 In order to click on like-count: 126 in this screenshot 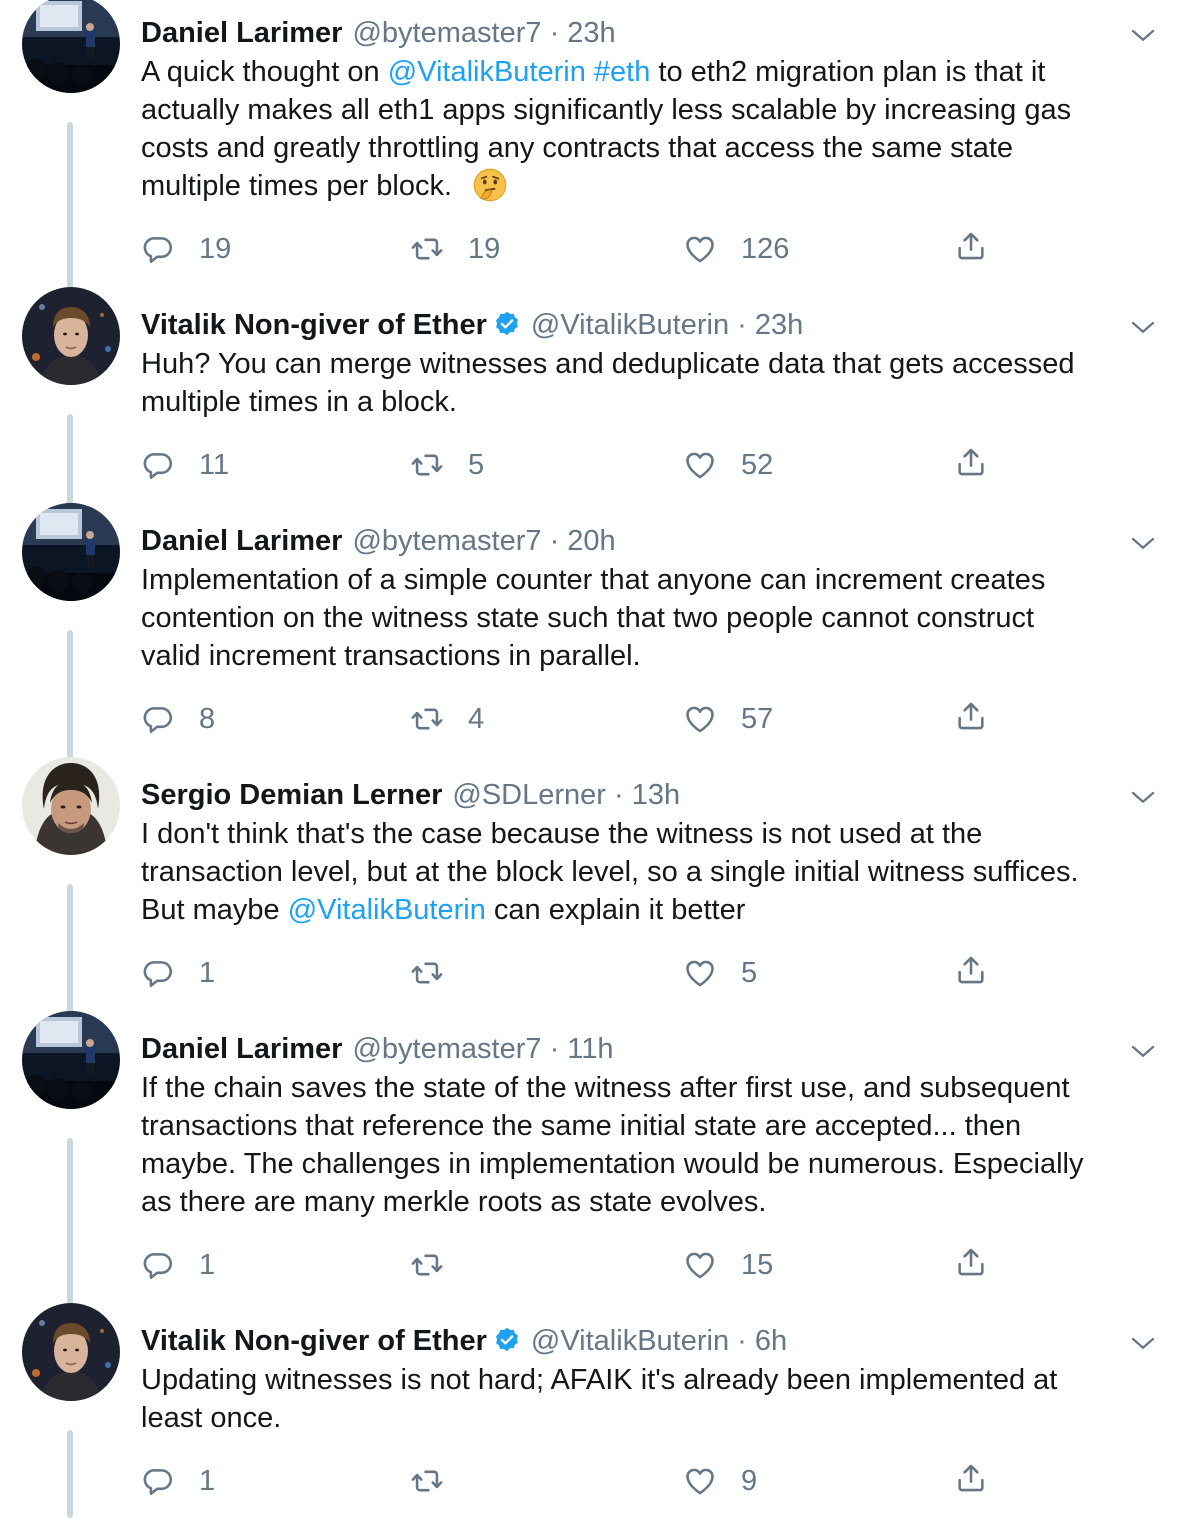, I will do `click(765, 249)`.